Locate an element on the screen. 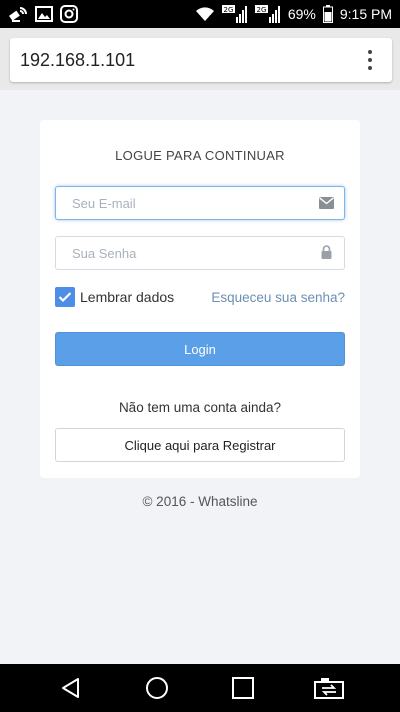 This screenshot has height=712, width=400. forgot-password-link: Esqueceu sua senha? is located at coordinates (278, 297).